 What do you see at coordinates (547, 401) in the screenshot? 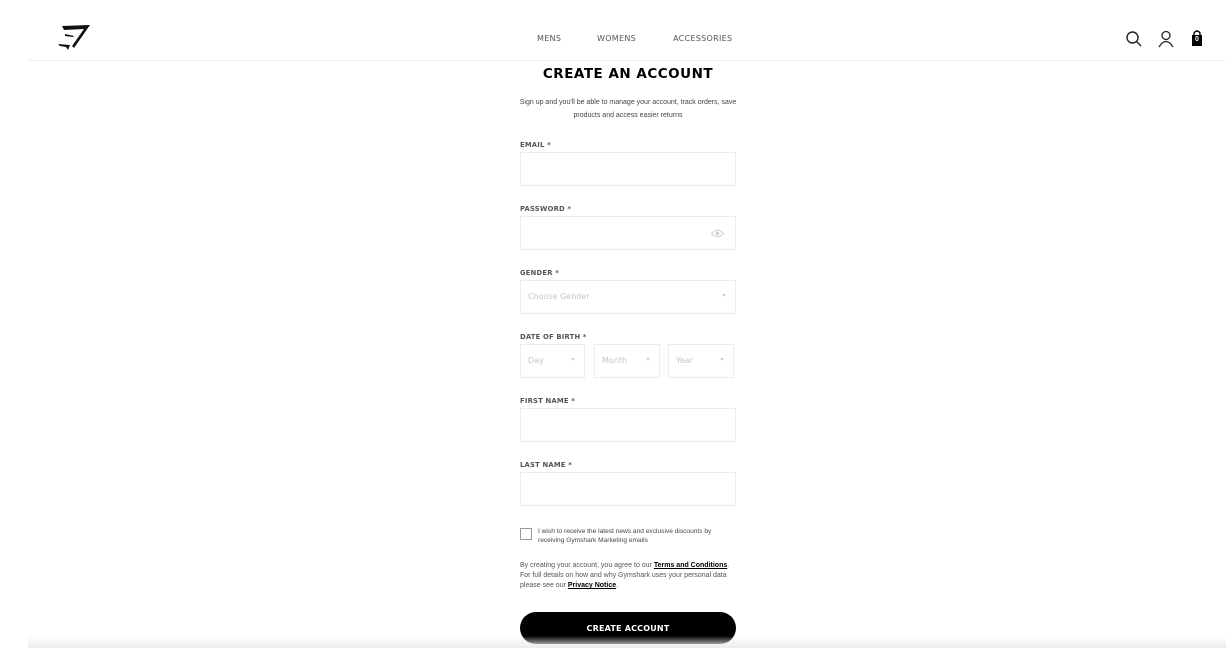
I see `first-name-label: FIRST NAME *` at bounding box center [547, 401].